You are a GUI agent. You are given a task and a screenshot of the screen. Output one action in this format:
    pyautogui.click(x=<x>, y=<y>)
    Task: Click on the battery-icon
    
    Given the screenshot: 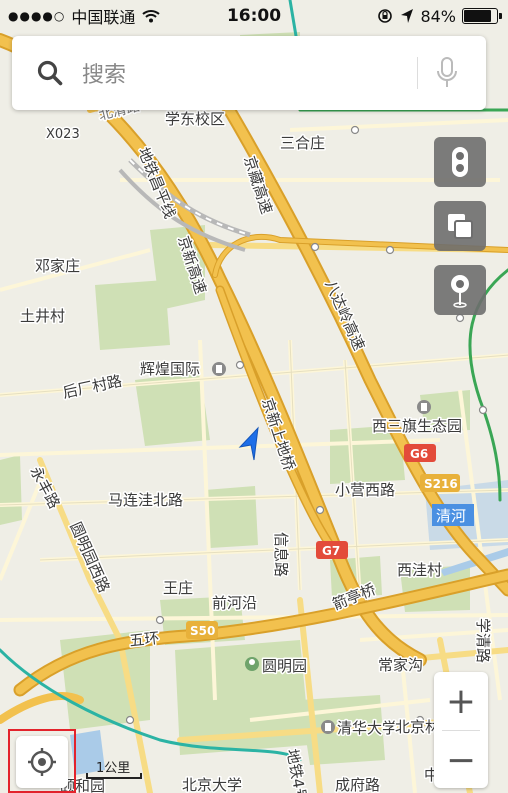 What is the action you would take?
    pyautogui.click(x=482, y=16)
    